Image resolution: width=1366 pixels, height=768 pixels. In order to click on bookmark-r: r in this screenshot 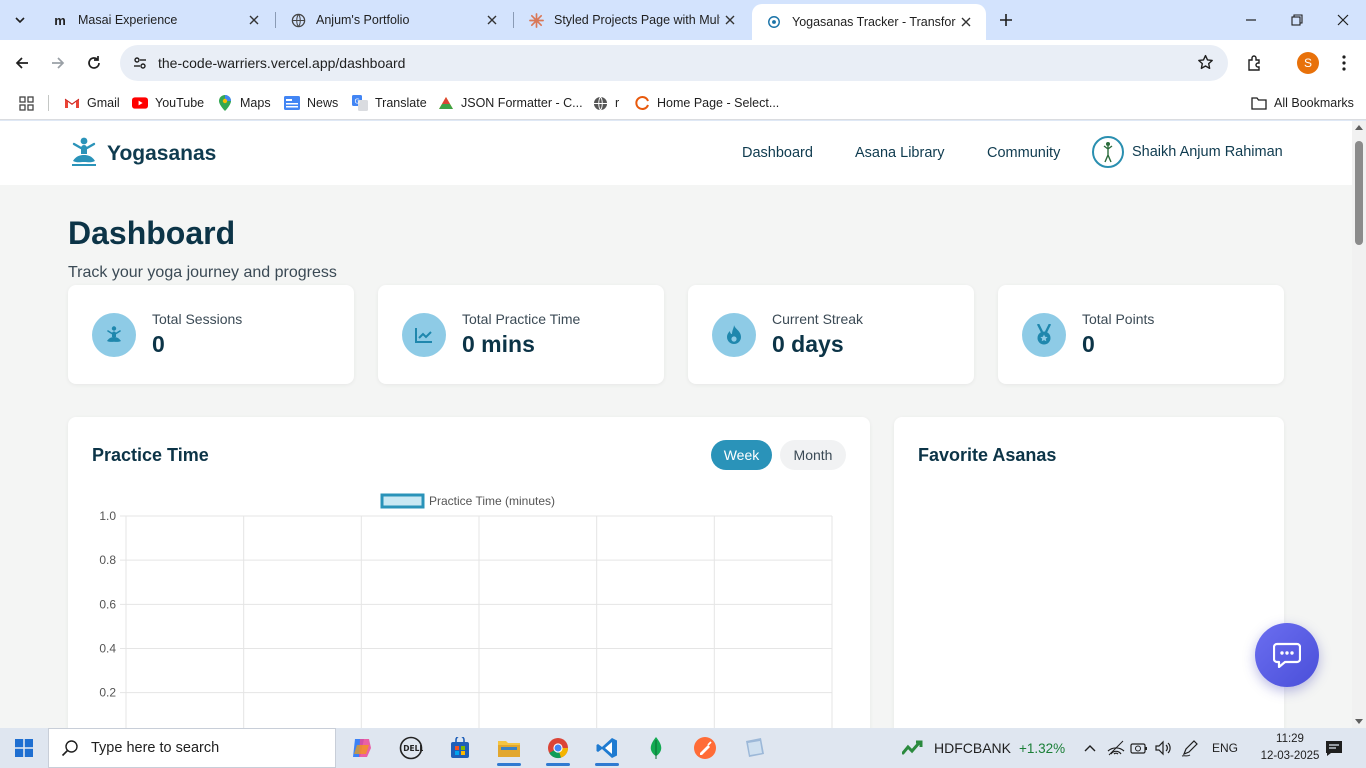, I will do `click(605, 103)`.